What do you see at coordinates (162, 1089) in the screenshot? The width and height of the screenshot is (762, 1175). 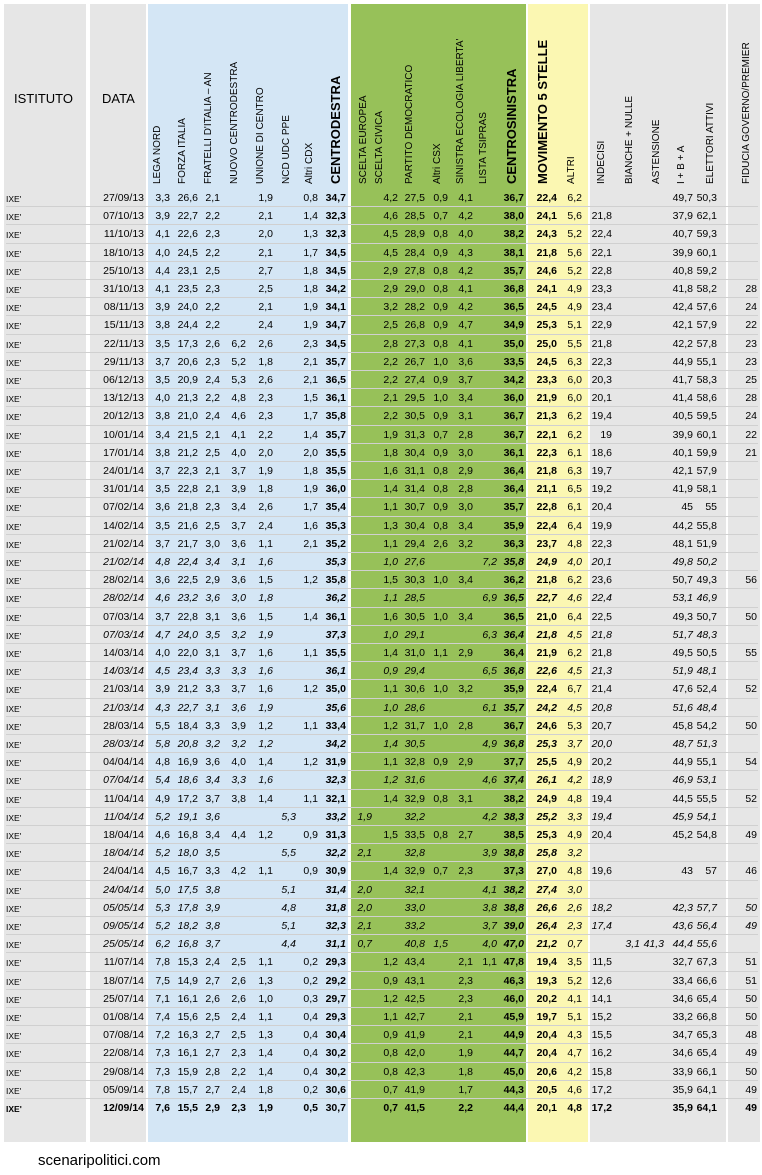 I see `cell-value: 7,8` at bounding box center [162, 1089].